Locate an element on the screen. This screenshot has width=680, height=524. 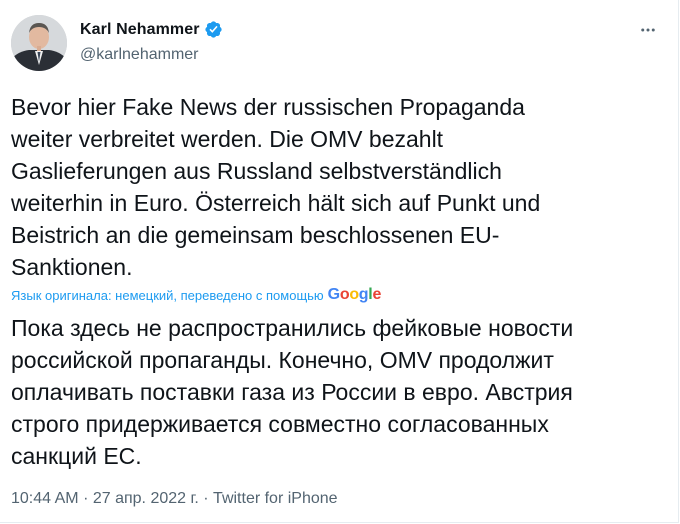
verified-badge-icon is located at coordinates (213, 29).